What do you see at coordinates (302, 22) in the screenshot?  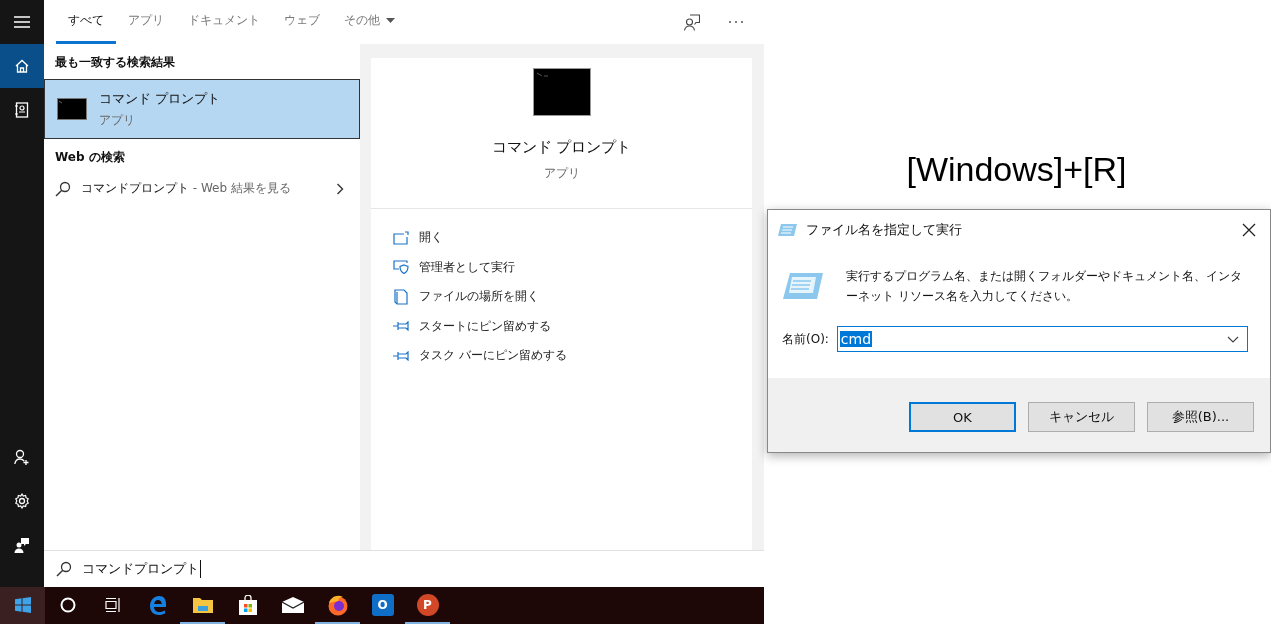 I see `filter-tab: ウェブ` at bounding box center [302, 22].